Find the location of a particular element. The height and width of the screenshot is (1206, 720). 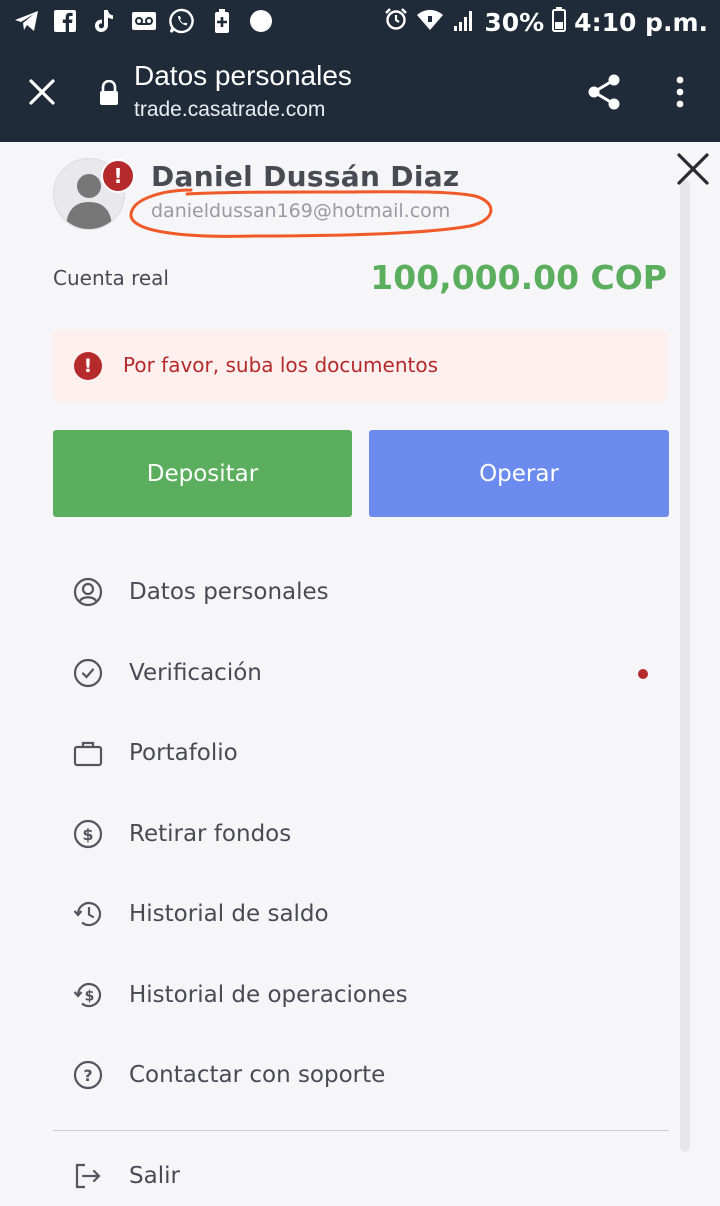

circle-notification-icon is located at coordinates (261, 21).